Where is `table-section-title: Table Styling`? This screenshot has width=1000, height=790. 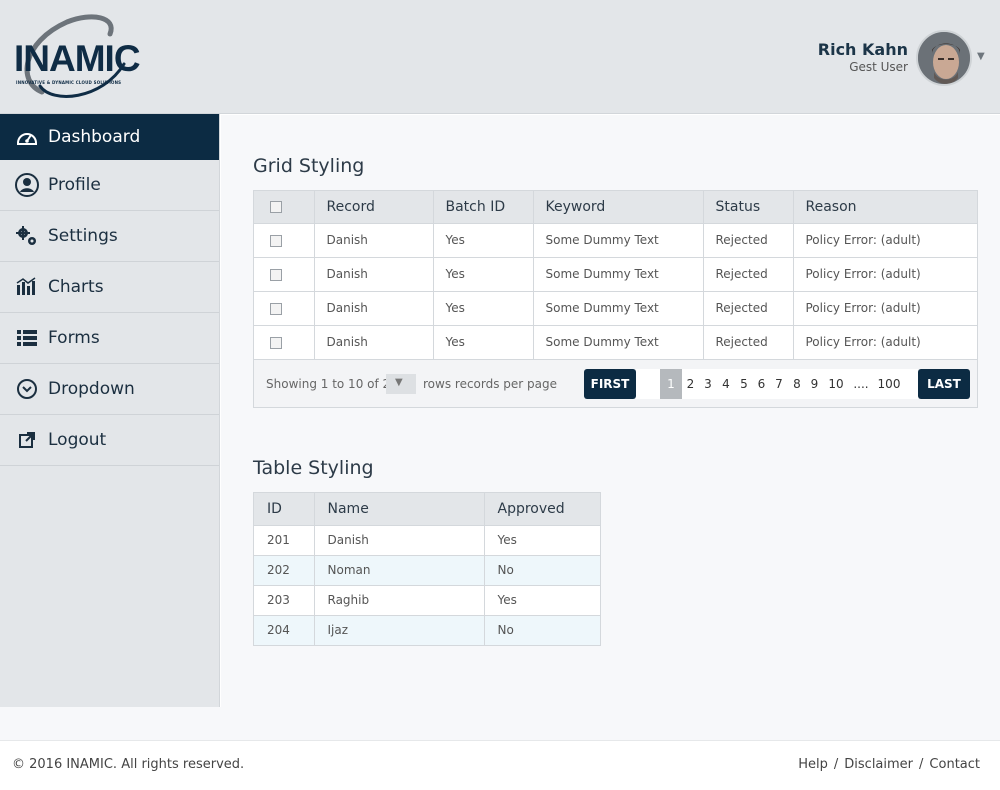 table-section-title: Table Styling is located at coordinates (313, 468).